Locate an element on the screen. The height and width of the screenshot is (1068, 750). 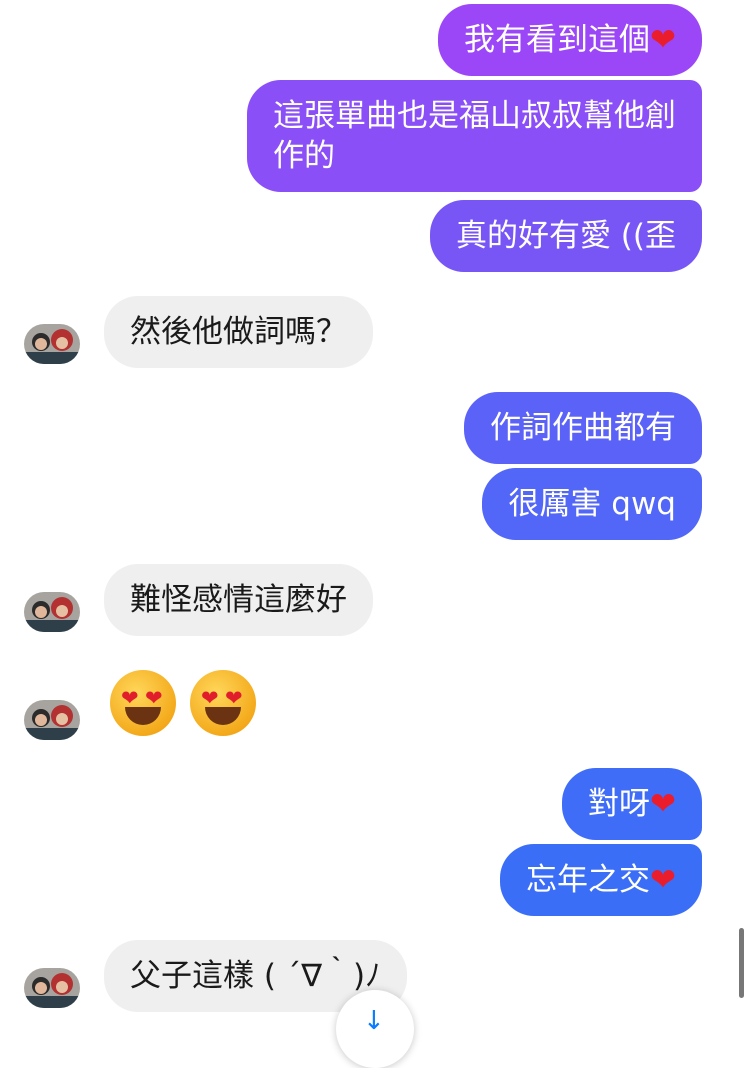
message-text-line: 這張單曲也是福山叔叔幫他創 is located at coordinates (474, 116).